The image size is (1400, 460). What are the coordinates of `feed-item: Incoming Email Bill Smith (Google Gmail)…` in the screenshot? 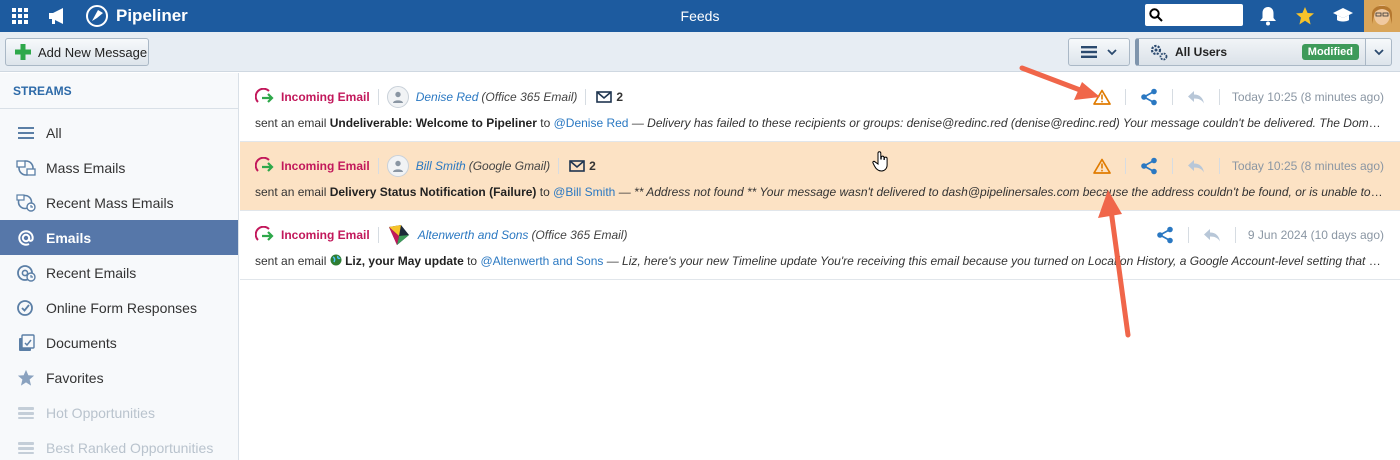 It's located at (820, 176).